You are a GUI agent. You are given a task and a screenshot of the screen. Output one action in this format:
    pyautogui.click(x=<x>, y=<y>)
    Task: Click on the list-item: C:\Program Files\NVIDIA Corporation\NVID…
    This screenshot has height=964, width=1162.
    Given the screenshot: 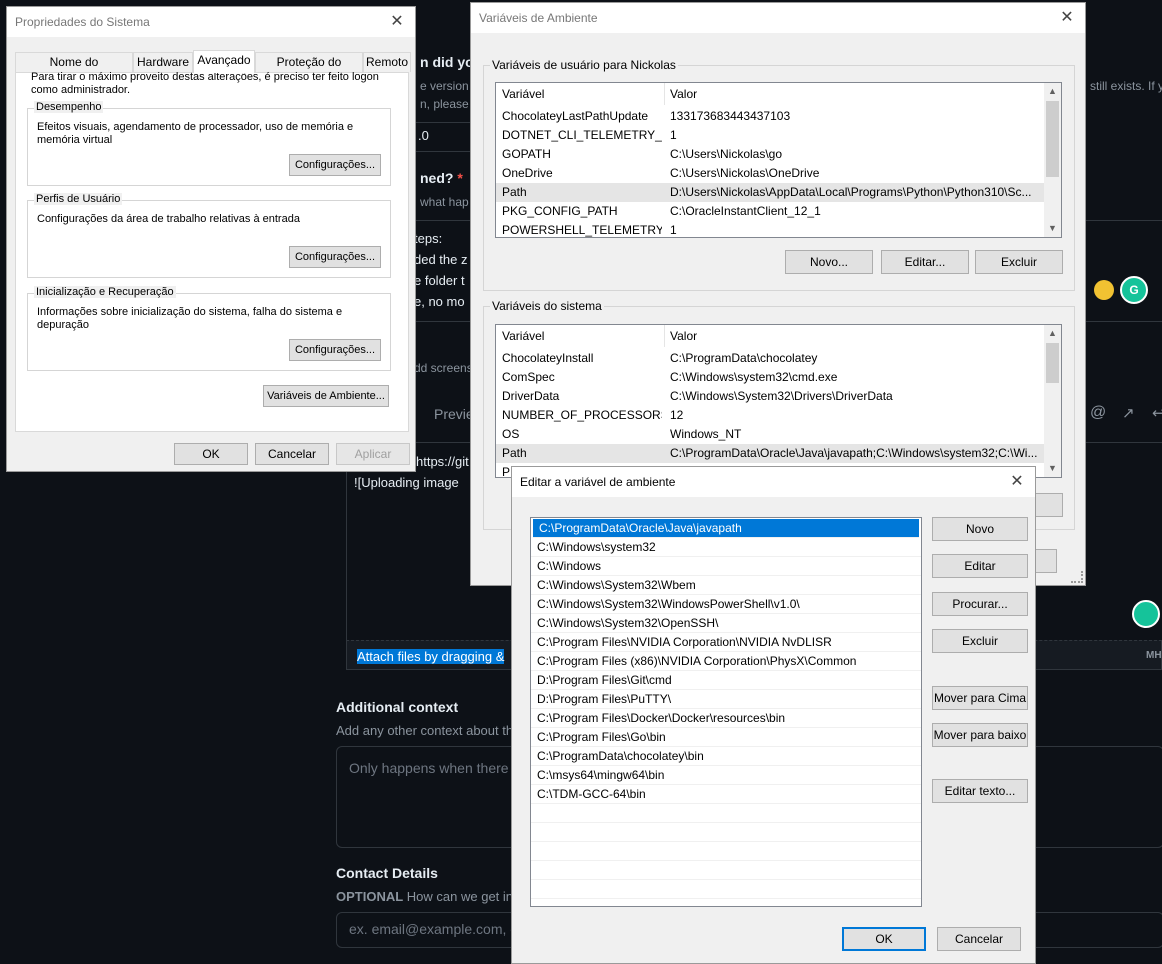 What is the action you would take?
    pyautogui.click(x=726, y=642)
    